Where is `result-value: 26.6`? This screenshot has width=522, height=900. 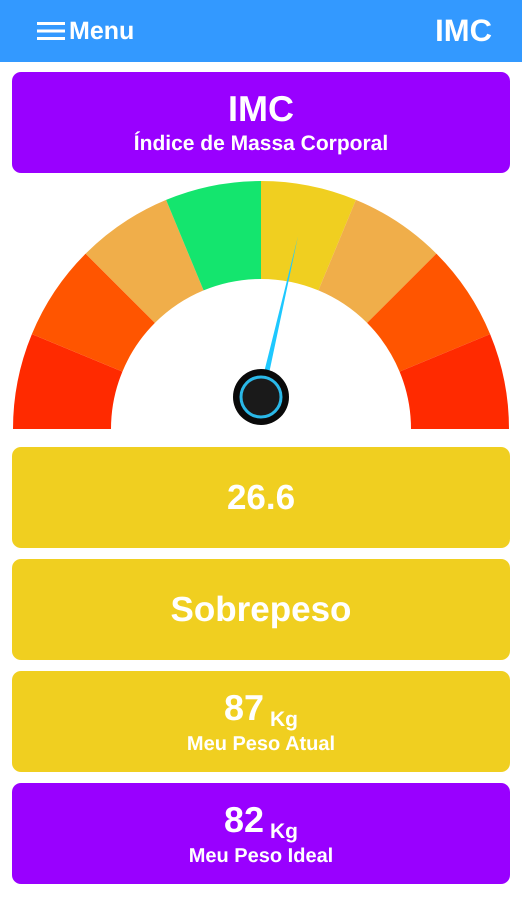 result-value: 26.6 is located at coordinates (261, 498).